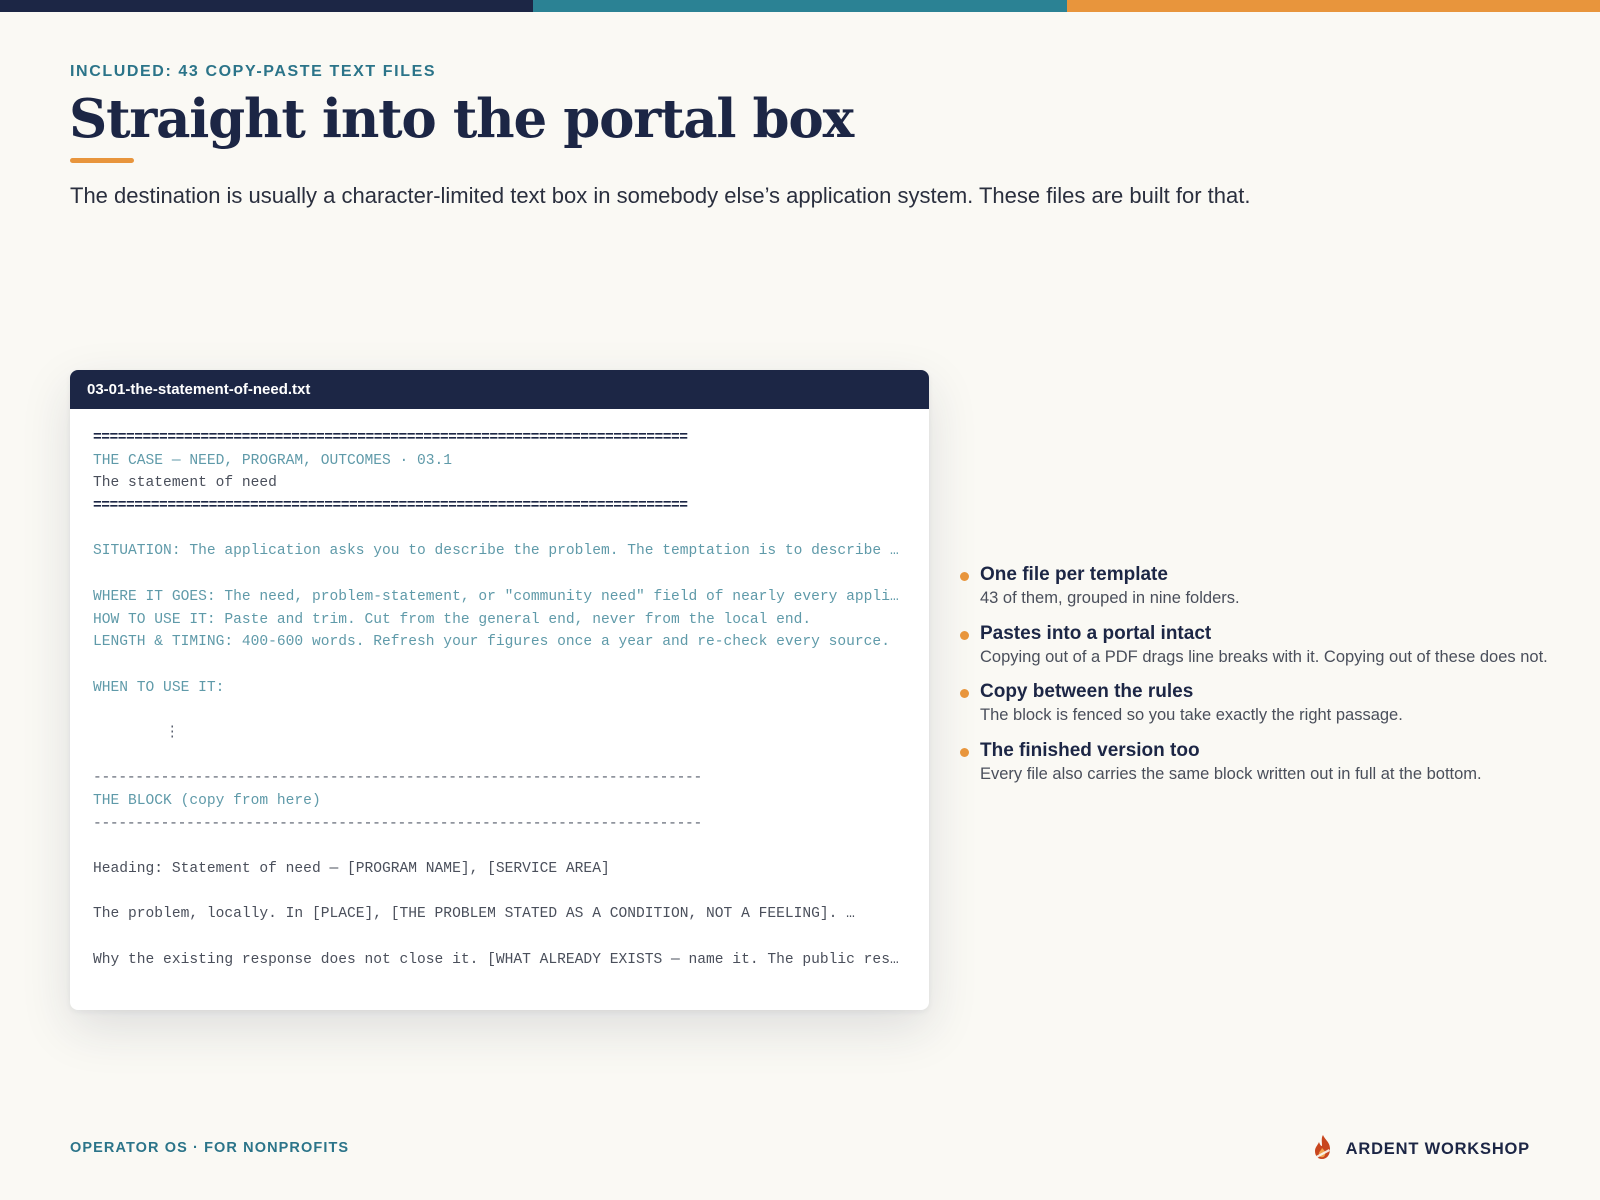 This screenshot has height=1200, width=1600. I want to click on feature-title: Pastes into a portal intact, so click(1096, 633).